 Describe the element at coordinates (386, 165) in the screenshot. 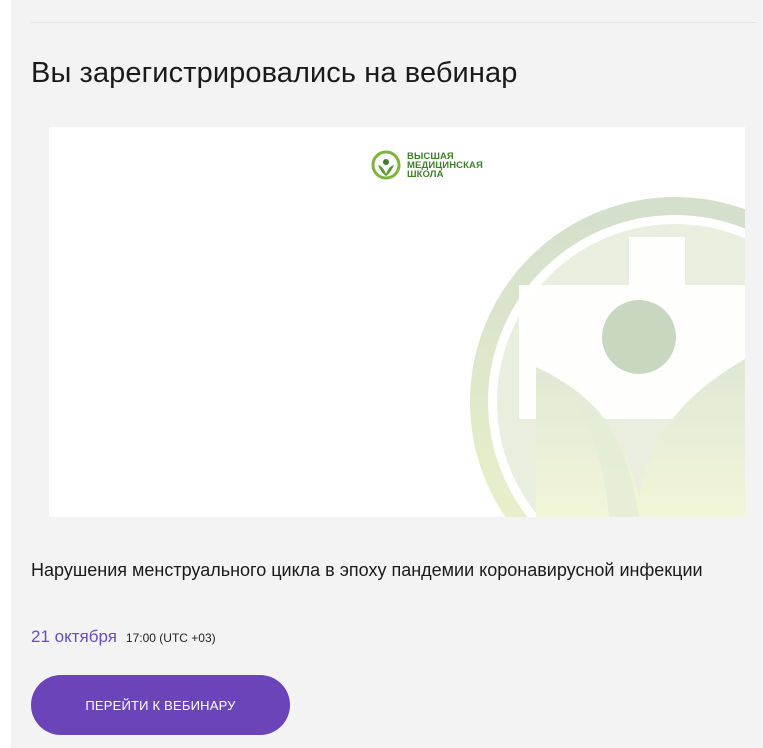

I see `medical-school-logo-icon` at that location.